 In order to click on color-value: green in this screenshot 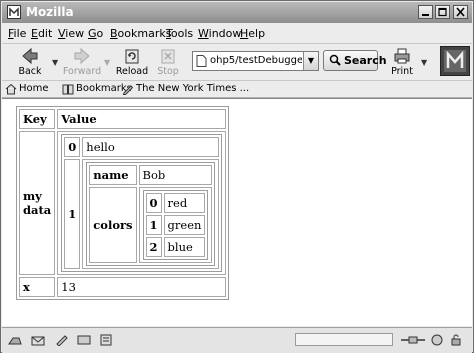, I will do `click(184, 225)`.